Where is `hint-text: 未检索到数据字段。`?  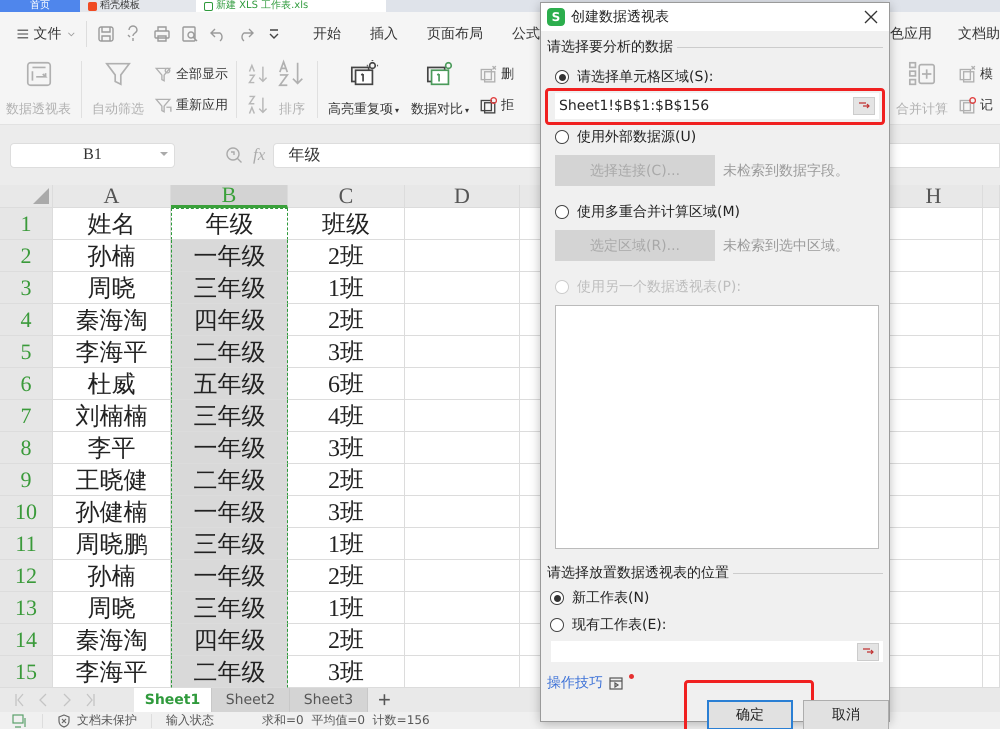
hint-text: 未检索到数据字段。 is located at coordinates (786, 171).